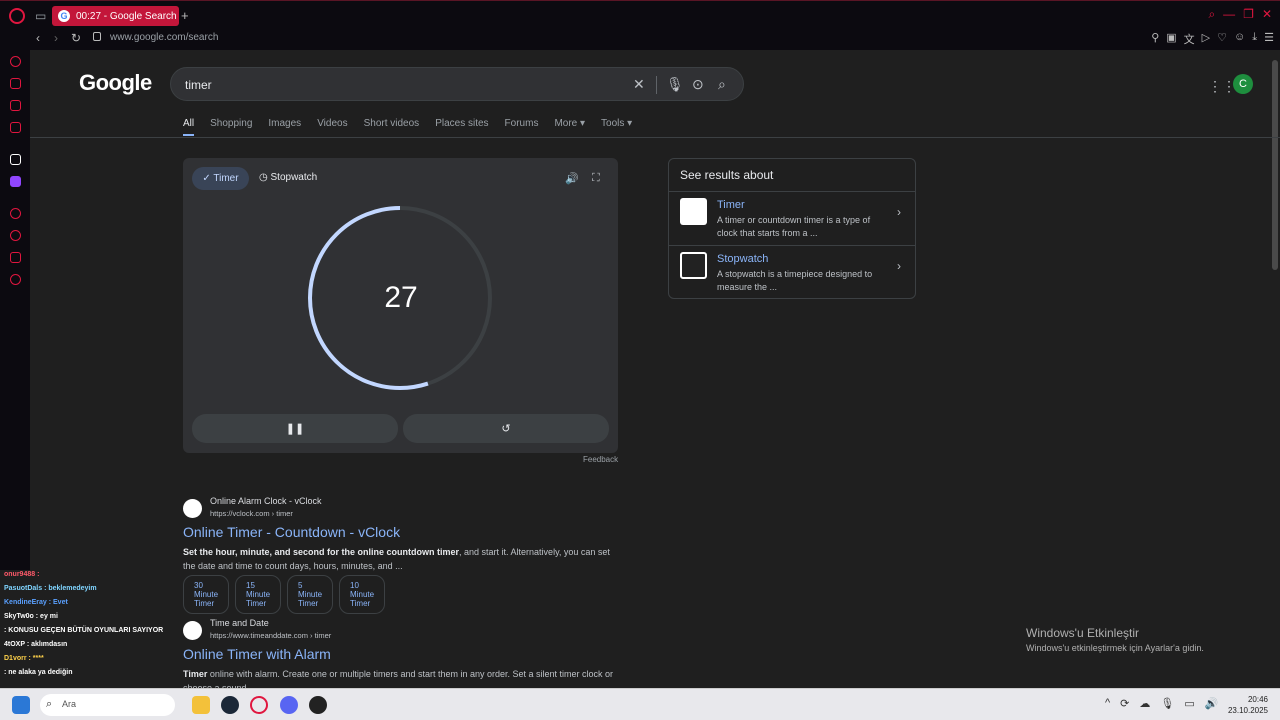 The width and height of the screenshot is (1280, 720). Describe the element at coordinates (291, 532) in the screenshot. I see `result-title: Online Timer - Countdown - vClock` at that location.